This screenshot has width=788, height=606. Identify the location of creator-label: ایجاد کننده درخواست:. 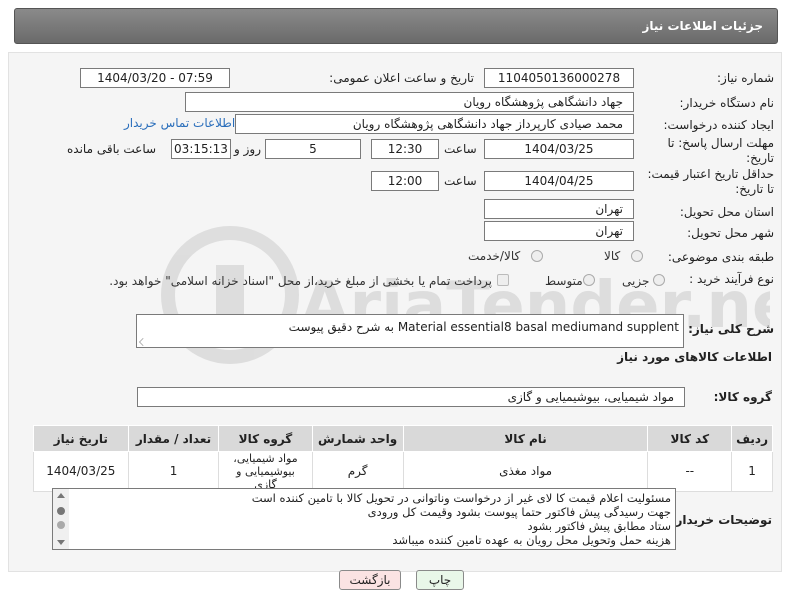
(718, 125).